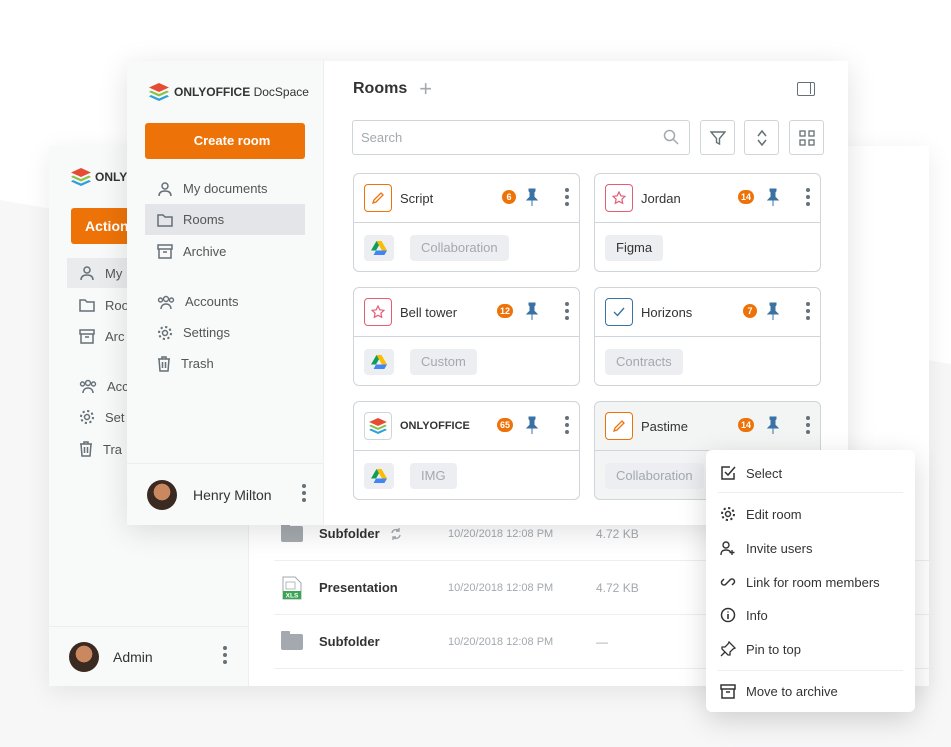 Image resolution: width=951 pixels, height=747 pixels. Describe the element at coordinates (225, 656) in the screenshot. I see `back-user-menu-icon` at that location.